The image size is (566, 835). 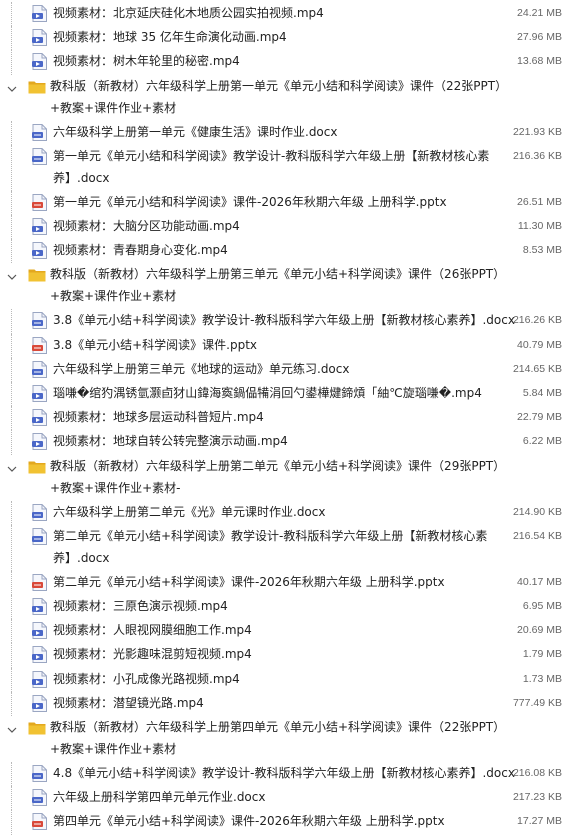 What do you see at coordinates (539, 37) in the screenshot?
I see `file-size: 27.96 MB` at bounding box center [539, 37].